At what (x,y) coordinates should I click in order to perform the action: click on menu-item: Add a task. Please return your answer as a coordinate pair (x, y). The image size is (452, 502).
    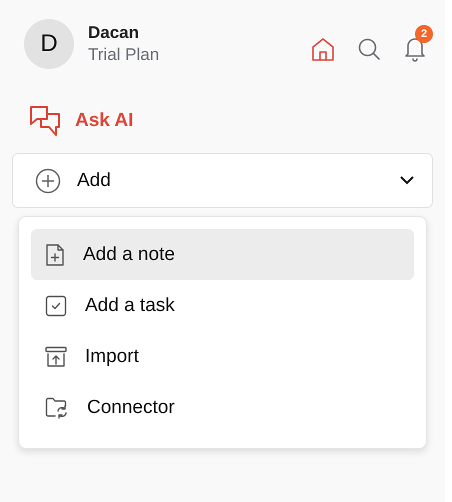
    Looking at the image, I should click on (222, 305).